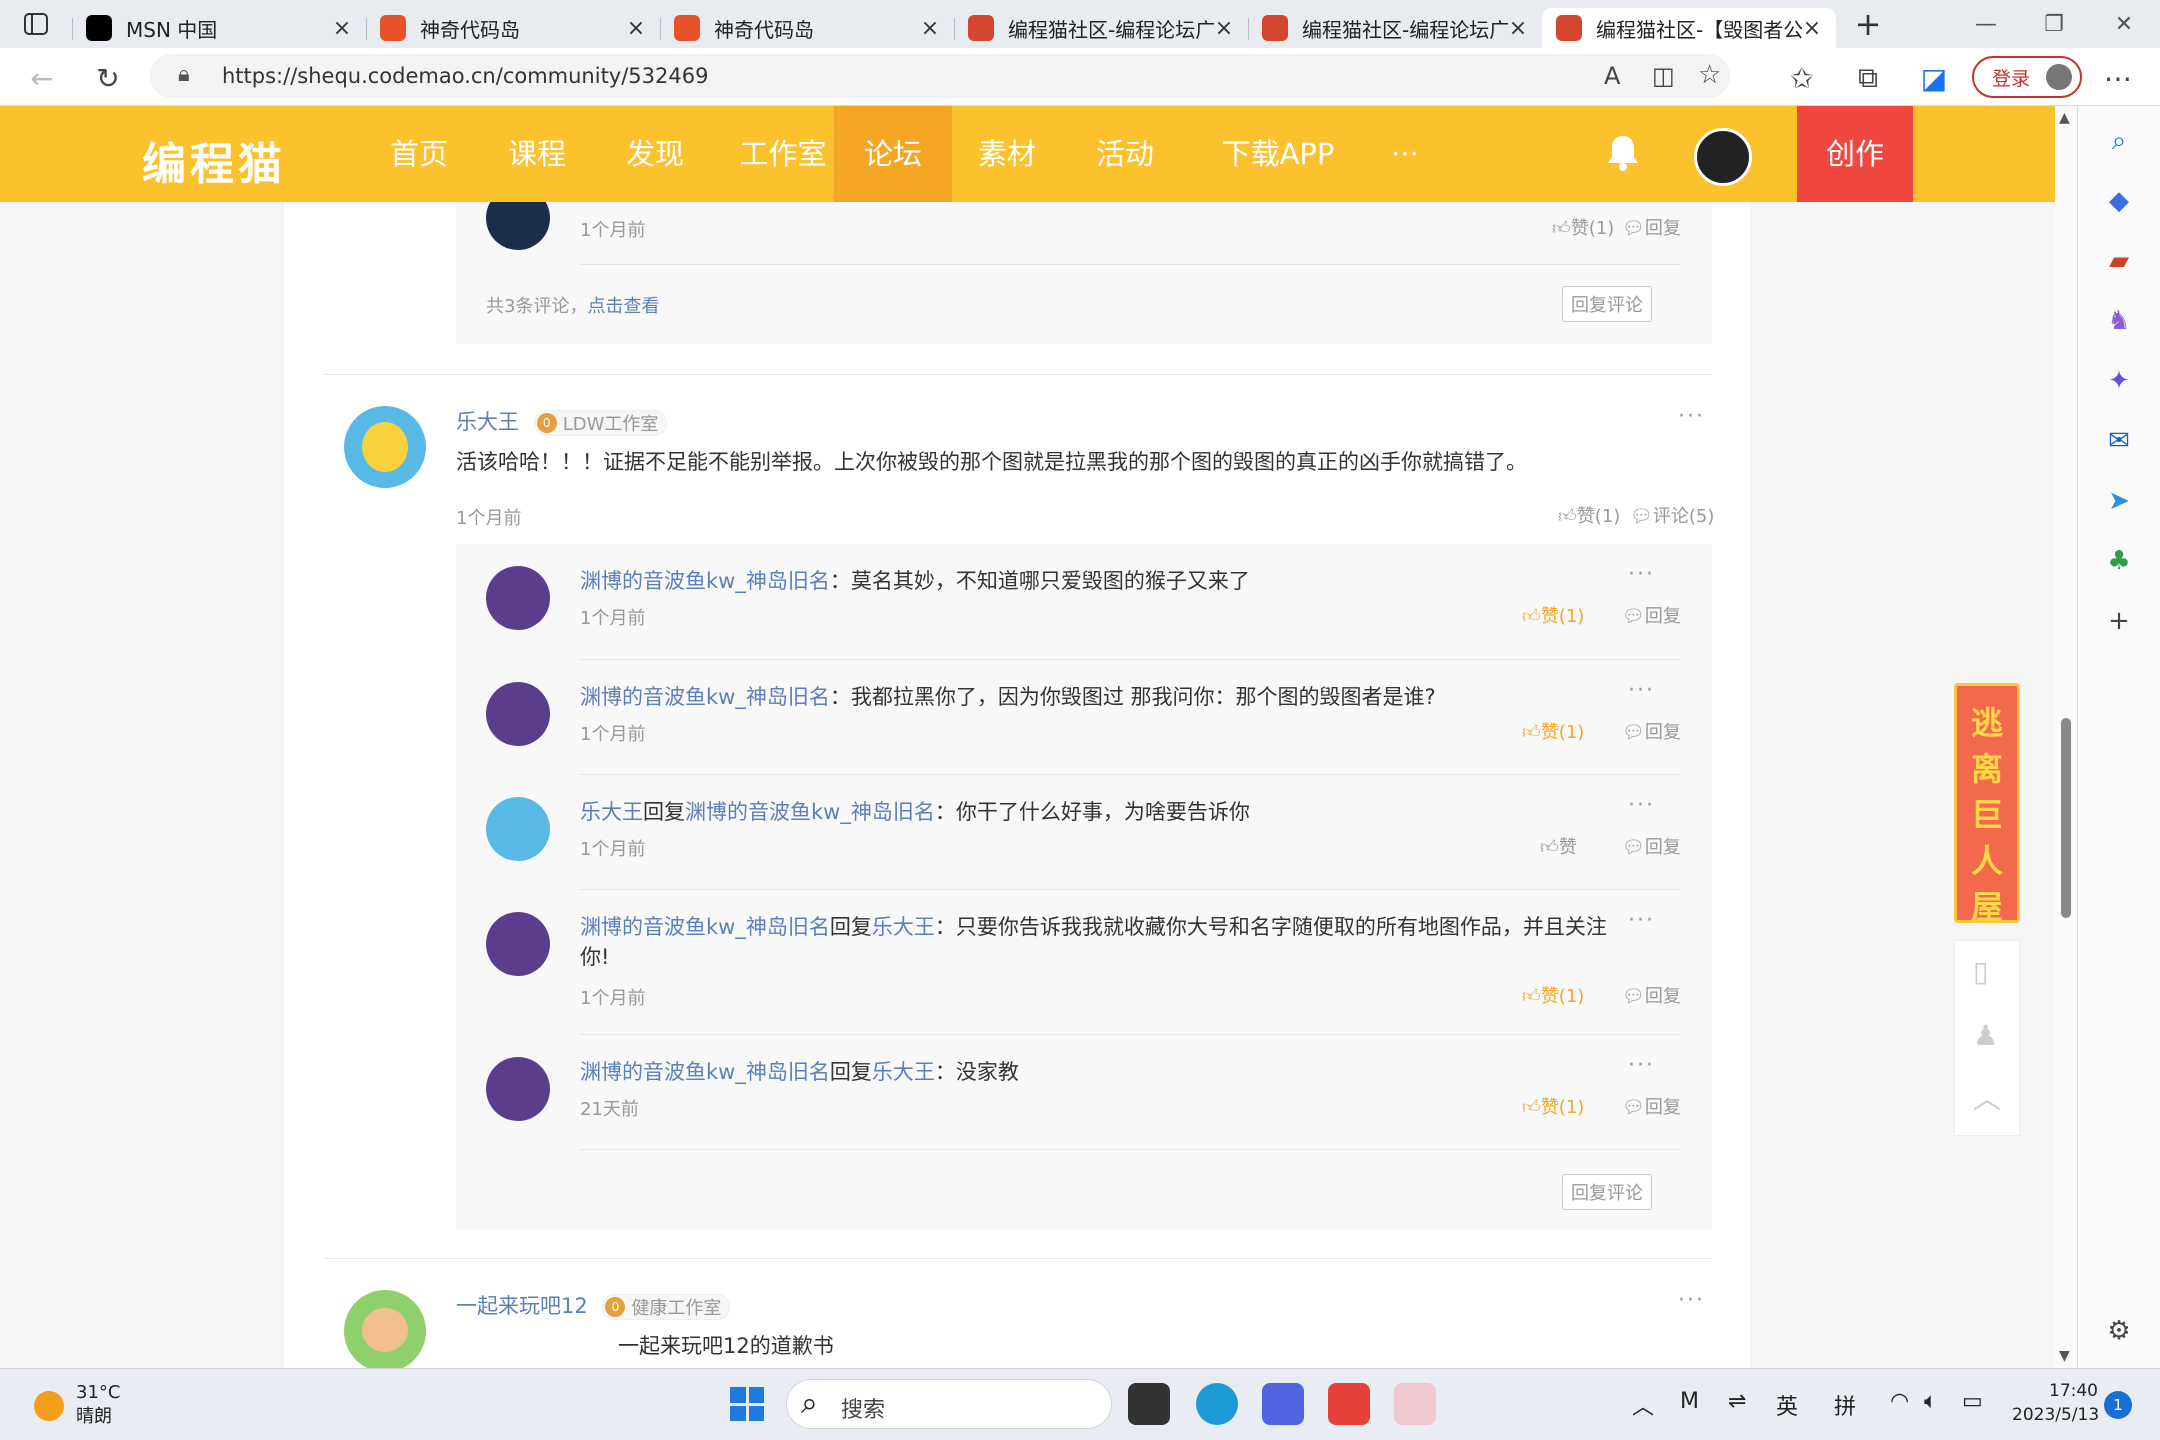 This screenshot has height=1440, width=2160. What do you see at coordinates (2066, 818) in the screenshot?
I see `scroll-thumb` at bounding box center [2066, 818].